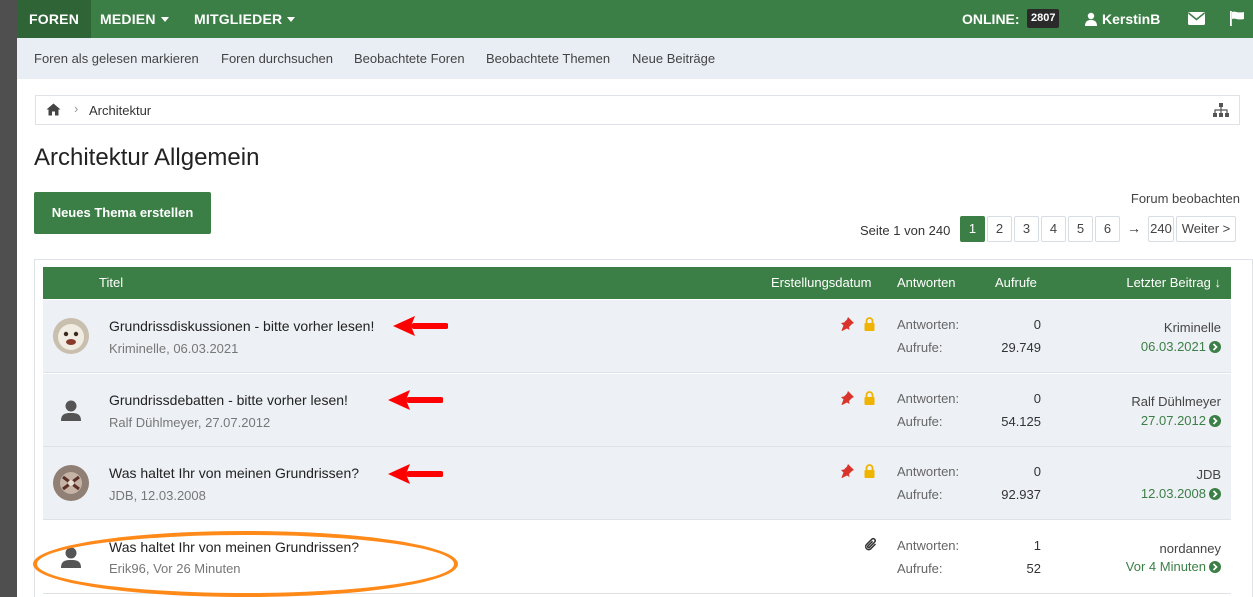  What do you see at coordinates (926, 283) in the screenshot?
I see `header-replies: Antworten` at bounding box center [926, 283].